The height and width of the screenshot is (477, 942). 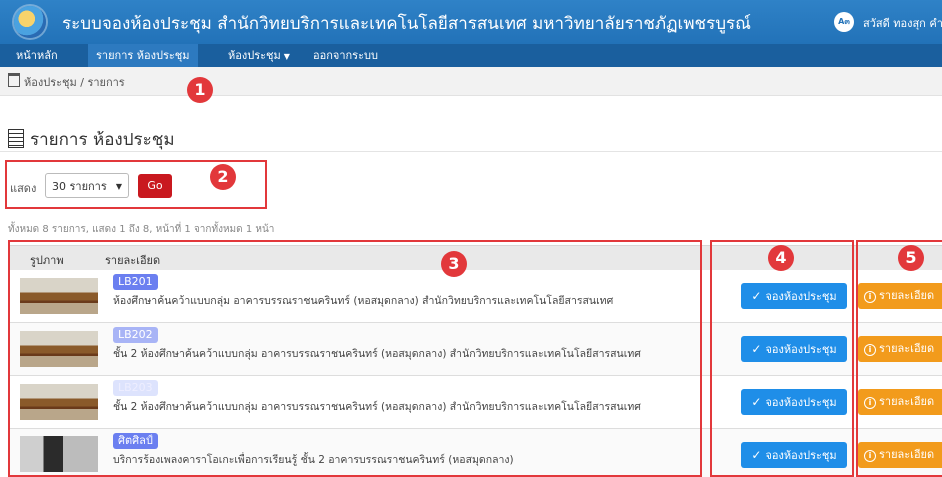 What do you see at coordinates (200, 90) in the screenshot?
I see `callout-1: 1` at bounding box center [200, 90].